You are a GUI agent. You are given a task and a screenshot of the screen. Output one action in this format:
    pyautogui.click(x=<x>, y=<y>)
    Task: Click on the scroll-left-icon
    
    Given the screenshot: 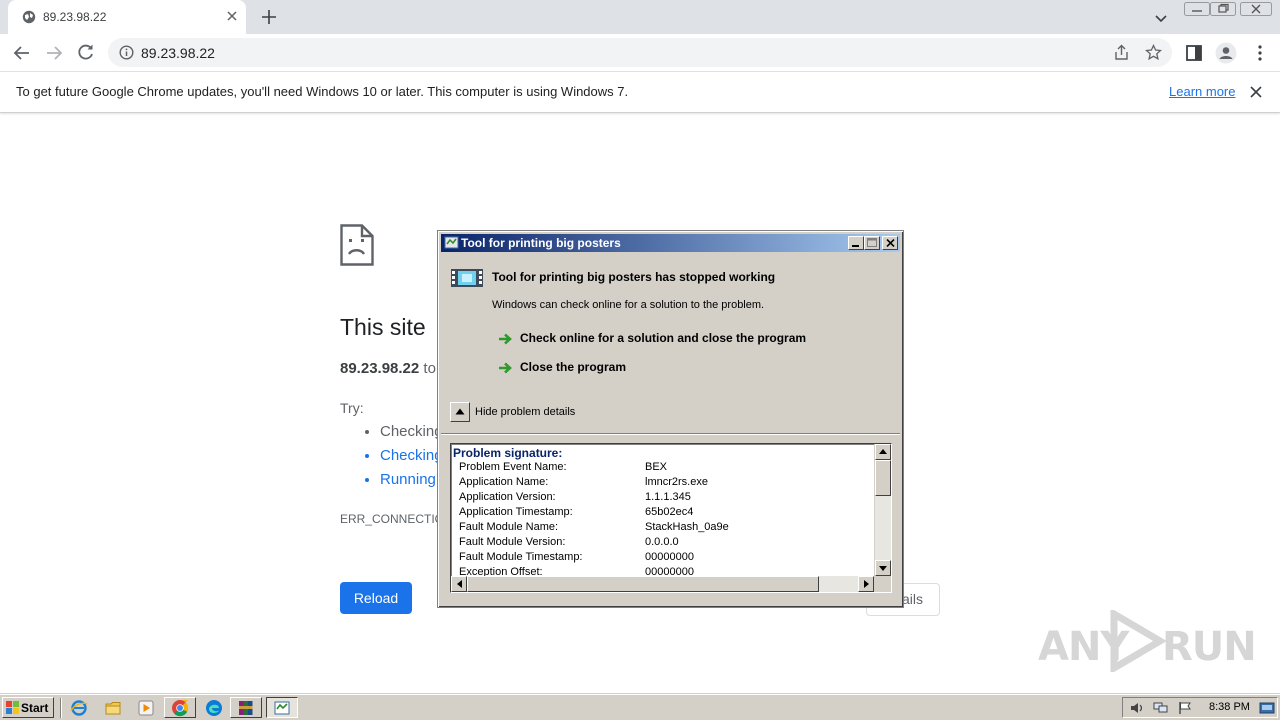 What is the action you would take?
    pyautogui.click(x=459, y=584)
    